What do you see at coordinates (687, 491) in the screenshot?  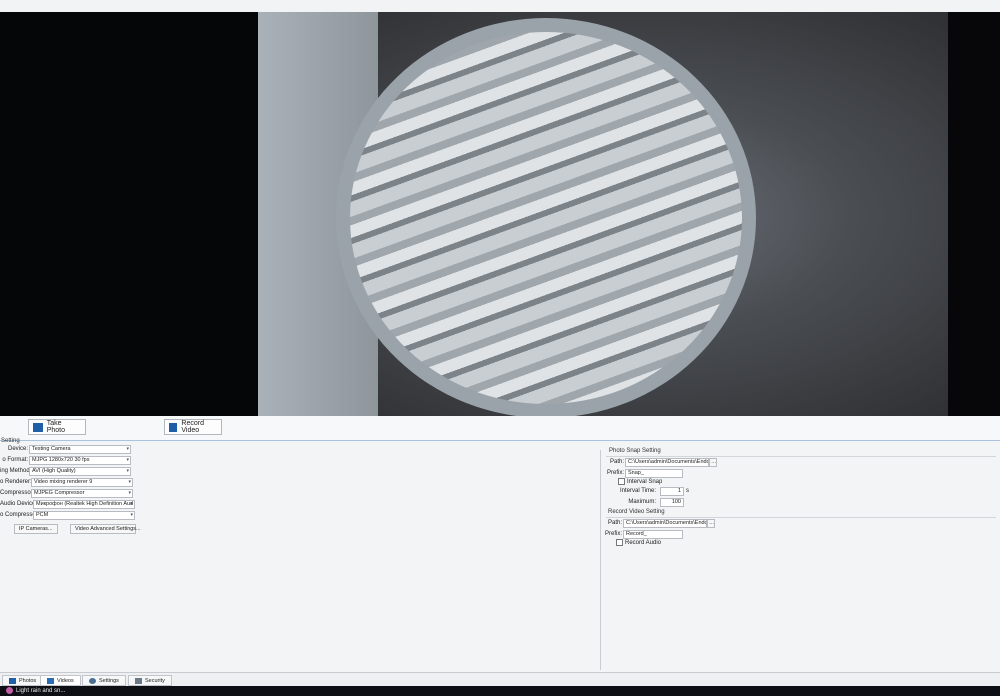 I see `interval-unit-label: s` at bounding box center [687, 491].